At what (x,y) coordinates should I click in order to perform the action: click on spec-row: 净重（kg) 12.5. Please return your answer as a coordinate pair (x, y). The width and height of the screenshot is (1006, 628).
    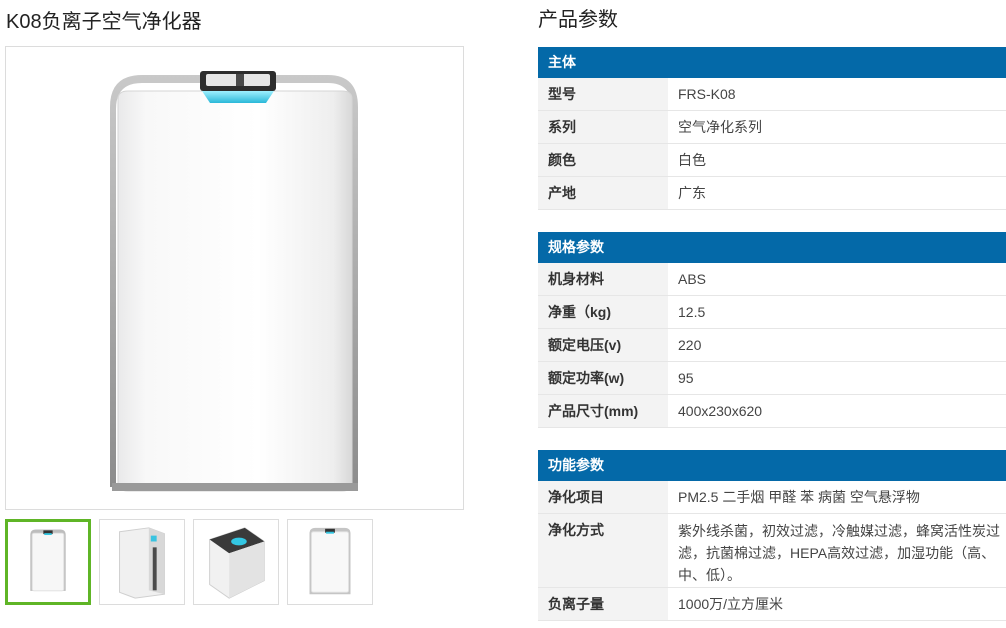
    Looking at the image, I should click on (772, 312).